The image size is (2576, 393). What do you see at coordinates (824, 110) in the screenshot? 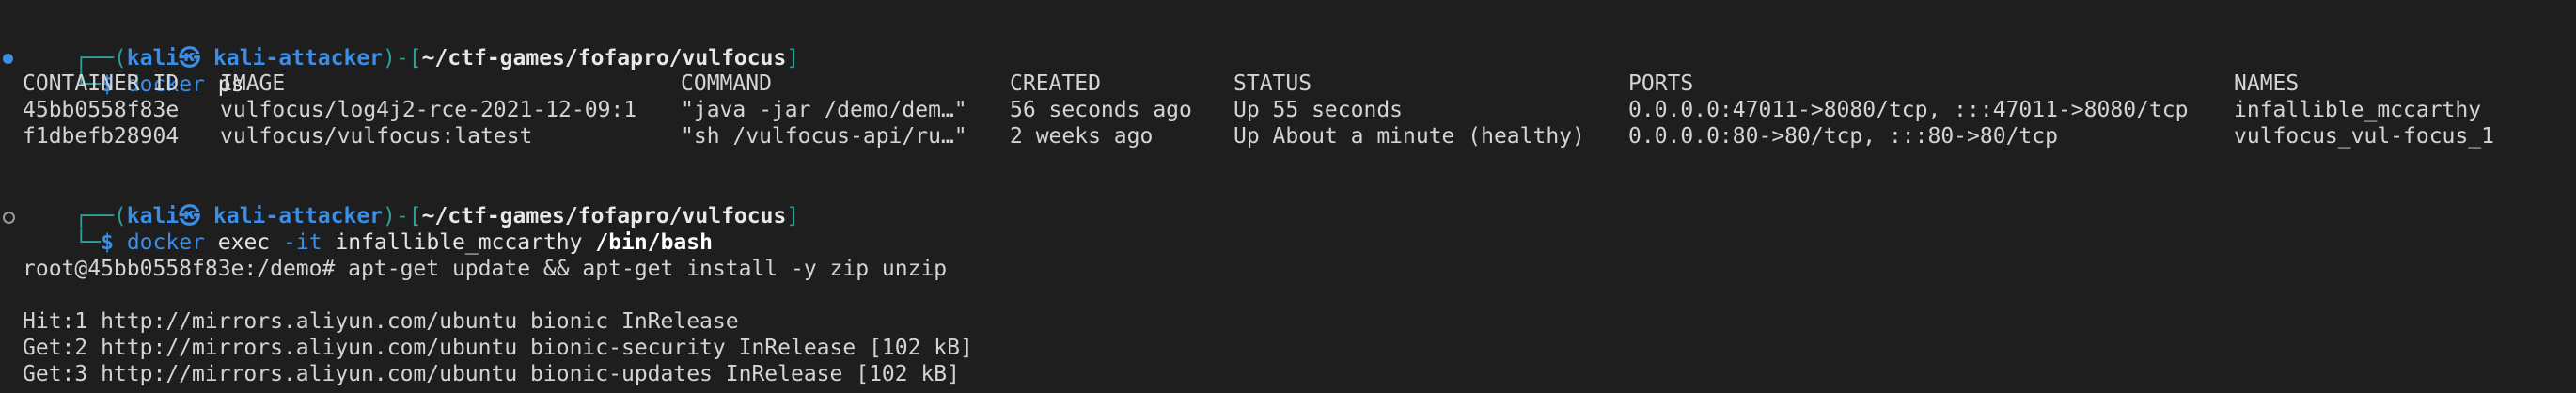
I see `cell-command: "java -jar /demo/dem…"` at bounding box center [824, 110].